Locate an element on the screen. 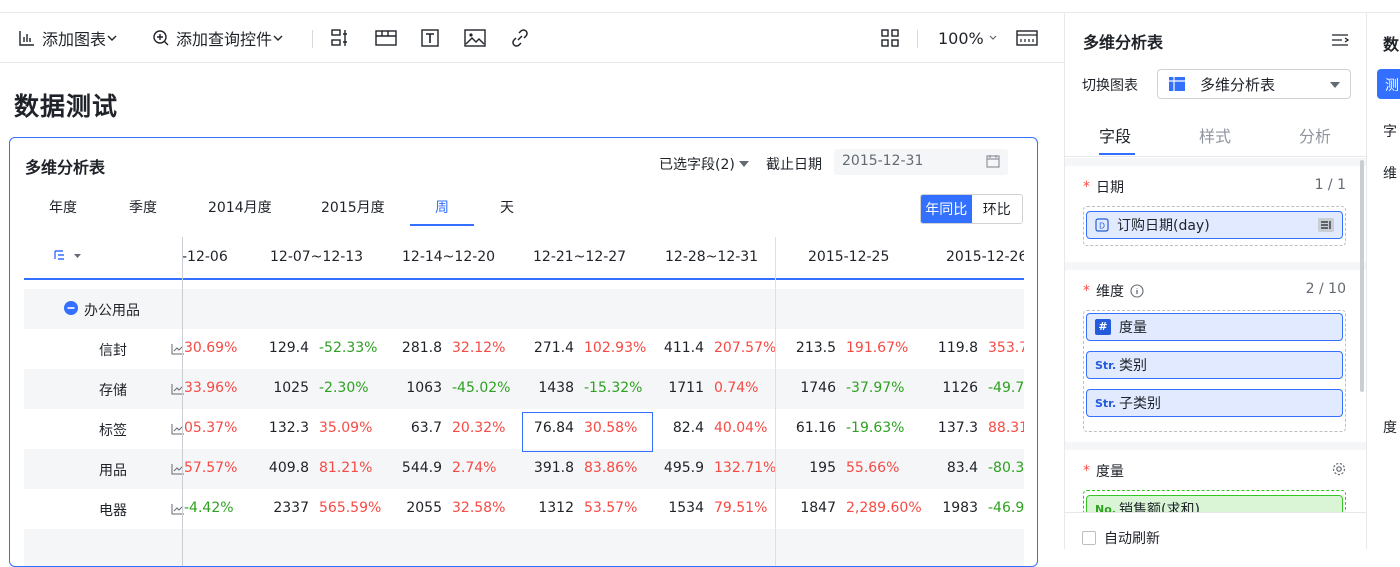 The width and height of the screenshot is (1400, 567). cell-yoy-percent: -45.02% is located at coordinates (481, 388).